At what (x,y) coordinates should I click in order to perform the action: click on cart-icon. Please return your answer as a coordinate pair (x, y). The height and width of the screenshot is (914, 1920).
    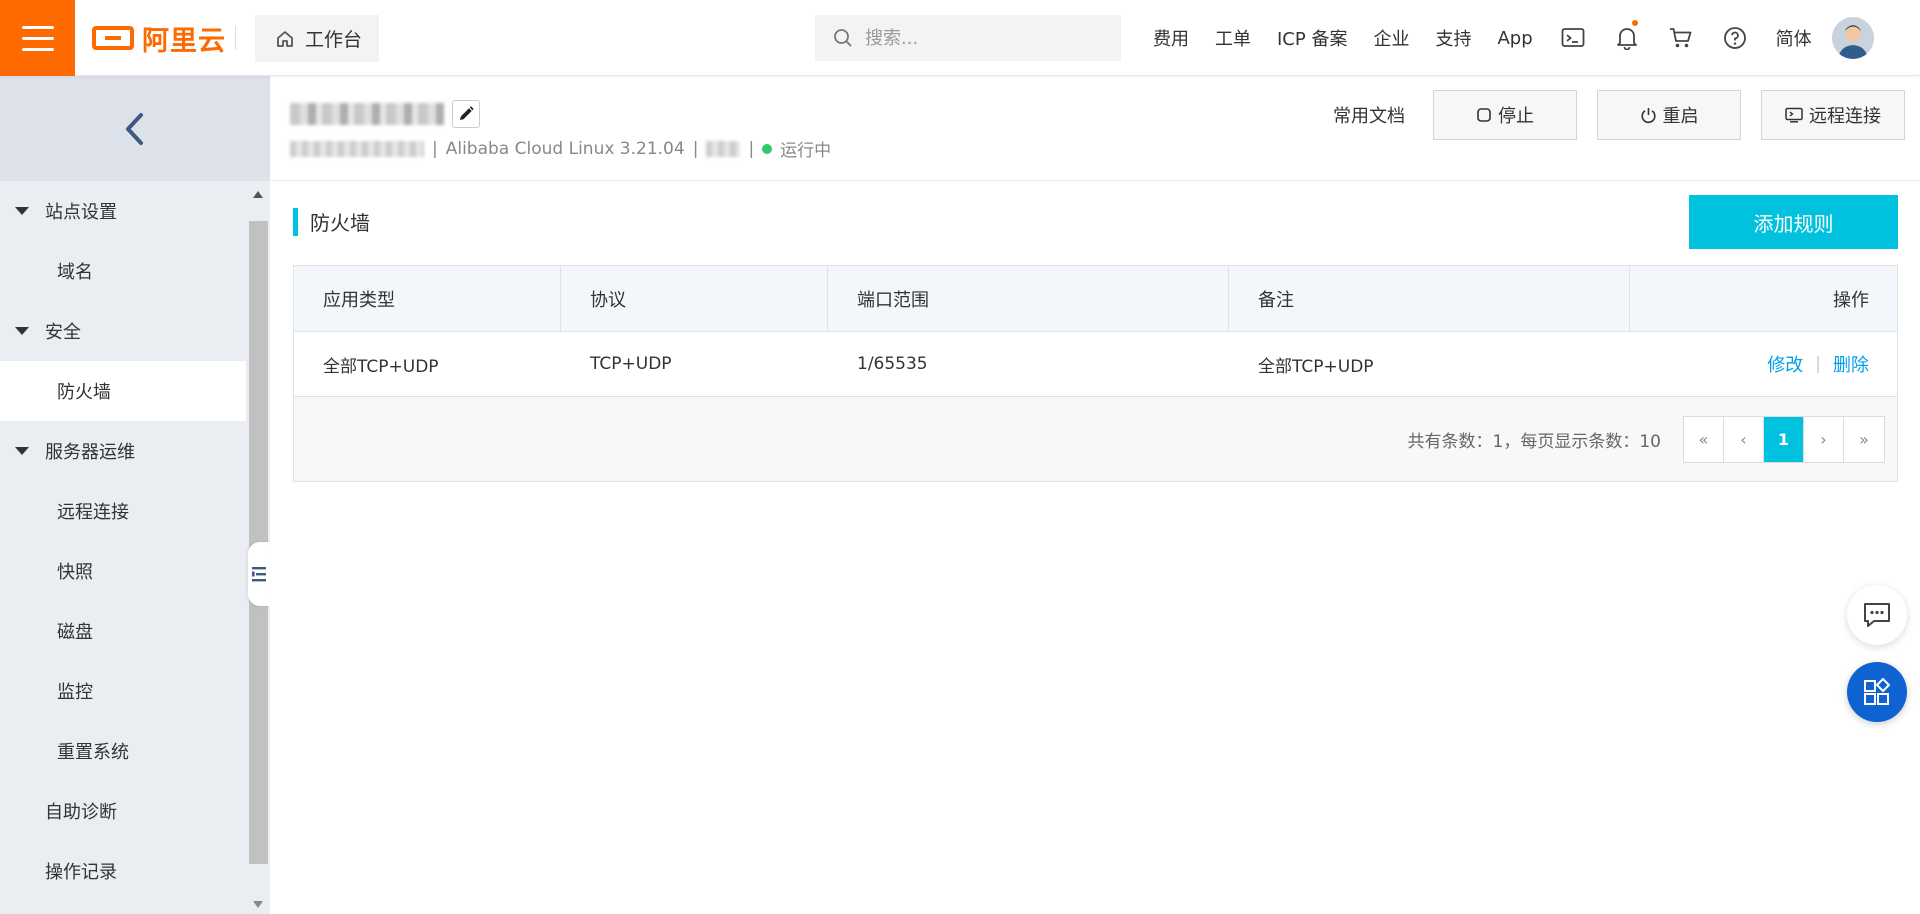
    Looking at the image, I should click on (1680, 38).